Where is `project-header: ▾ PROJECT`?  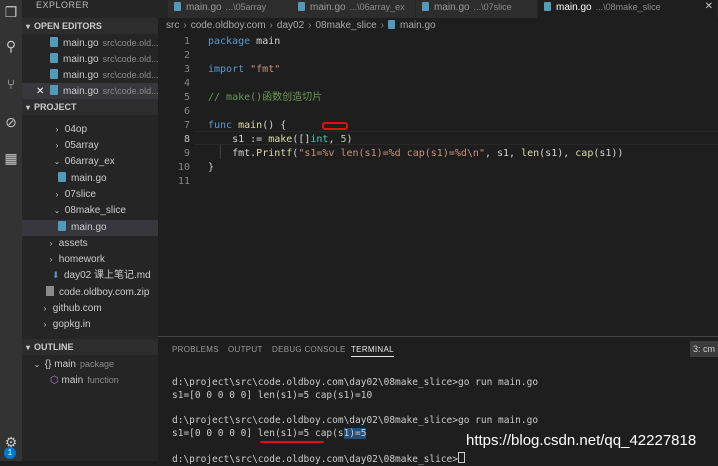 project-header: ▾ PROJECT is located at coordinates (90, 107).